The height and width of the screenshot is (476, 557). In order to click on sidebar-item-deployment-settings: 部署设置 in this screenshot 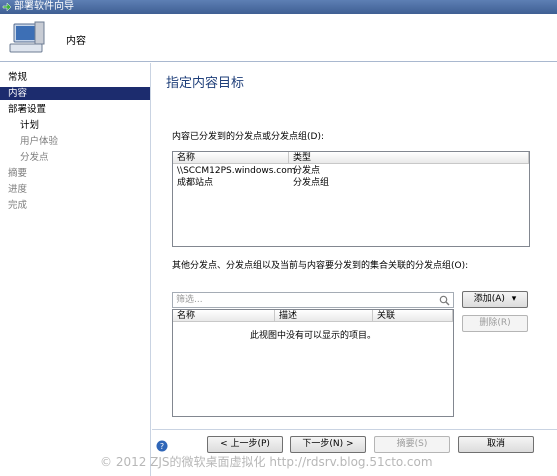, I will do `click(27, 109)`.